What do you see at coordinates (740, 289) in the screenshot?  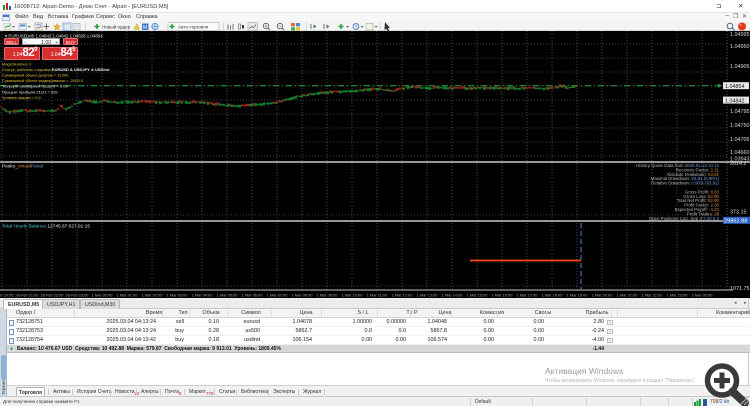 I see `svg-text: 1071.75` at bounding box center [740, 289].